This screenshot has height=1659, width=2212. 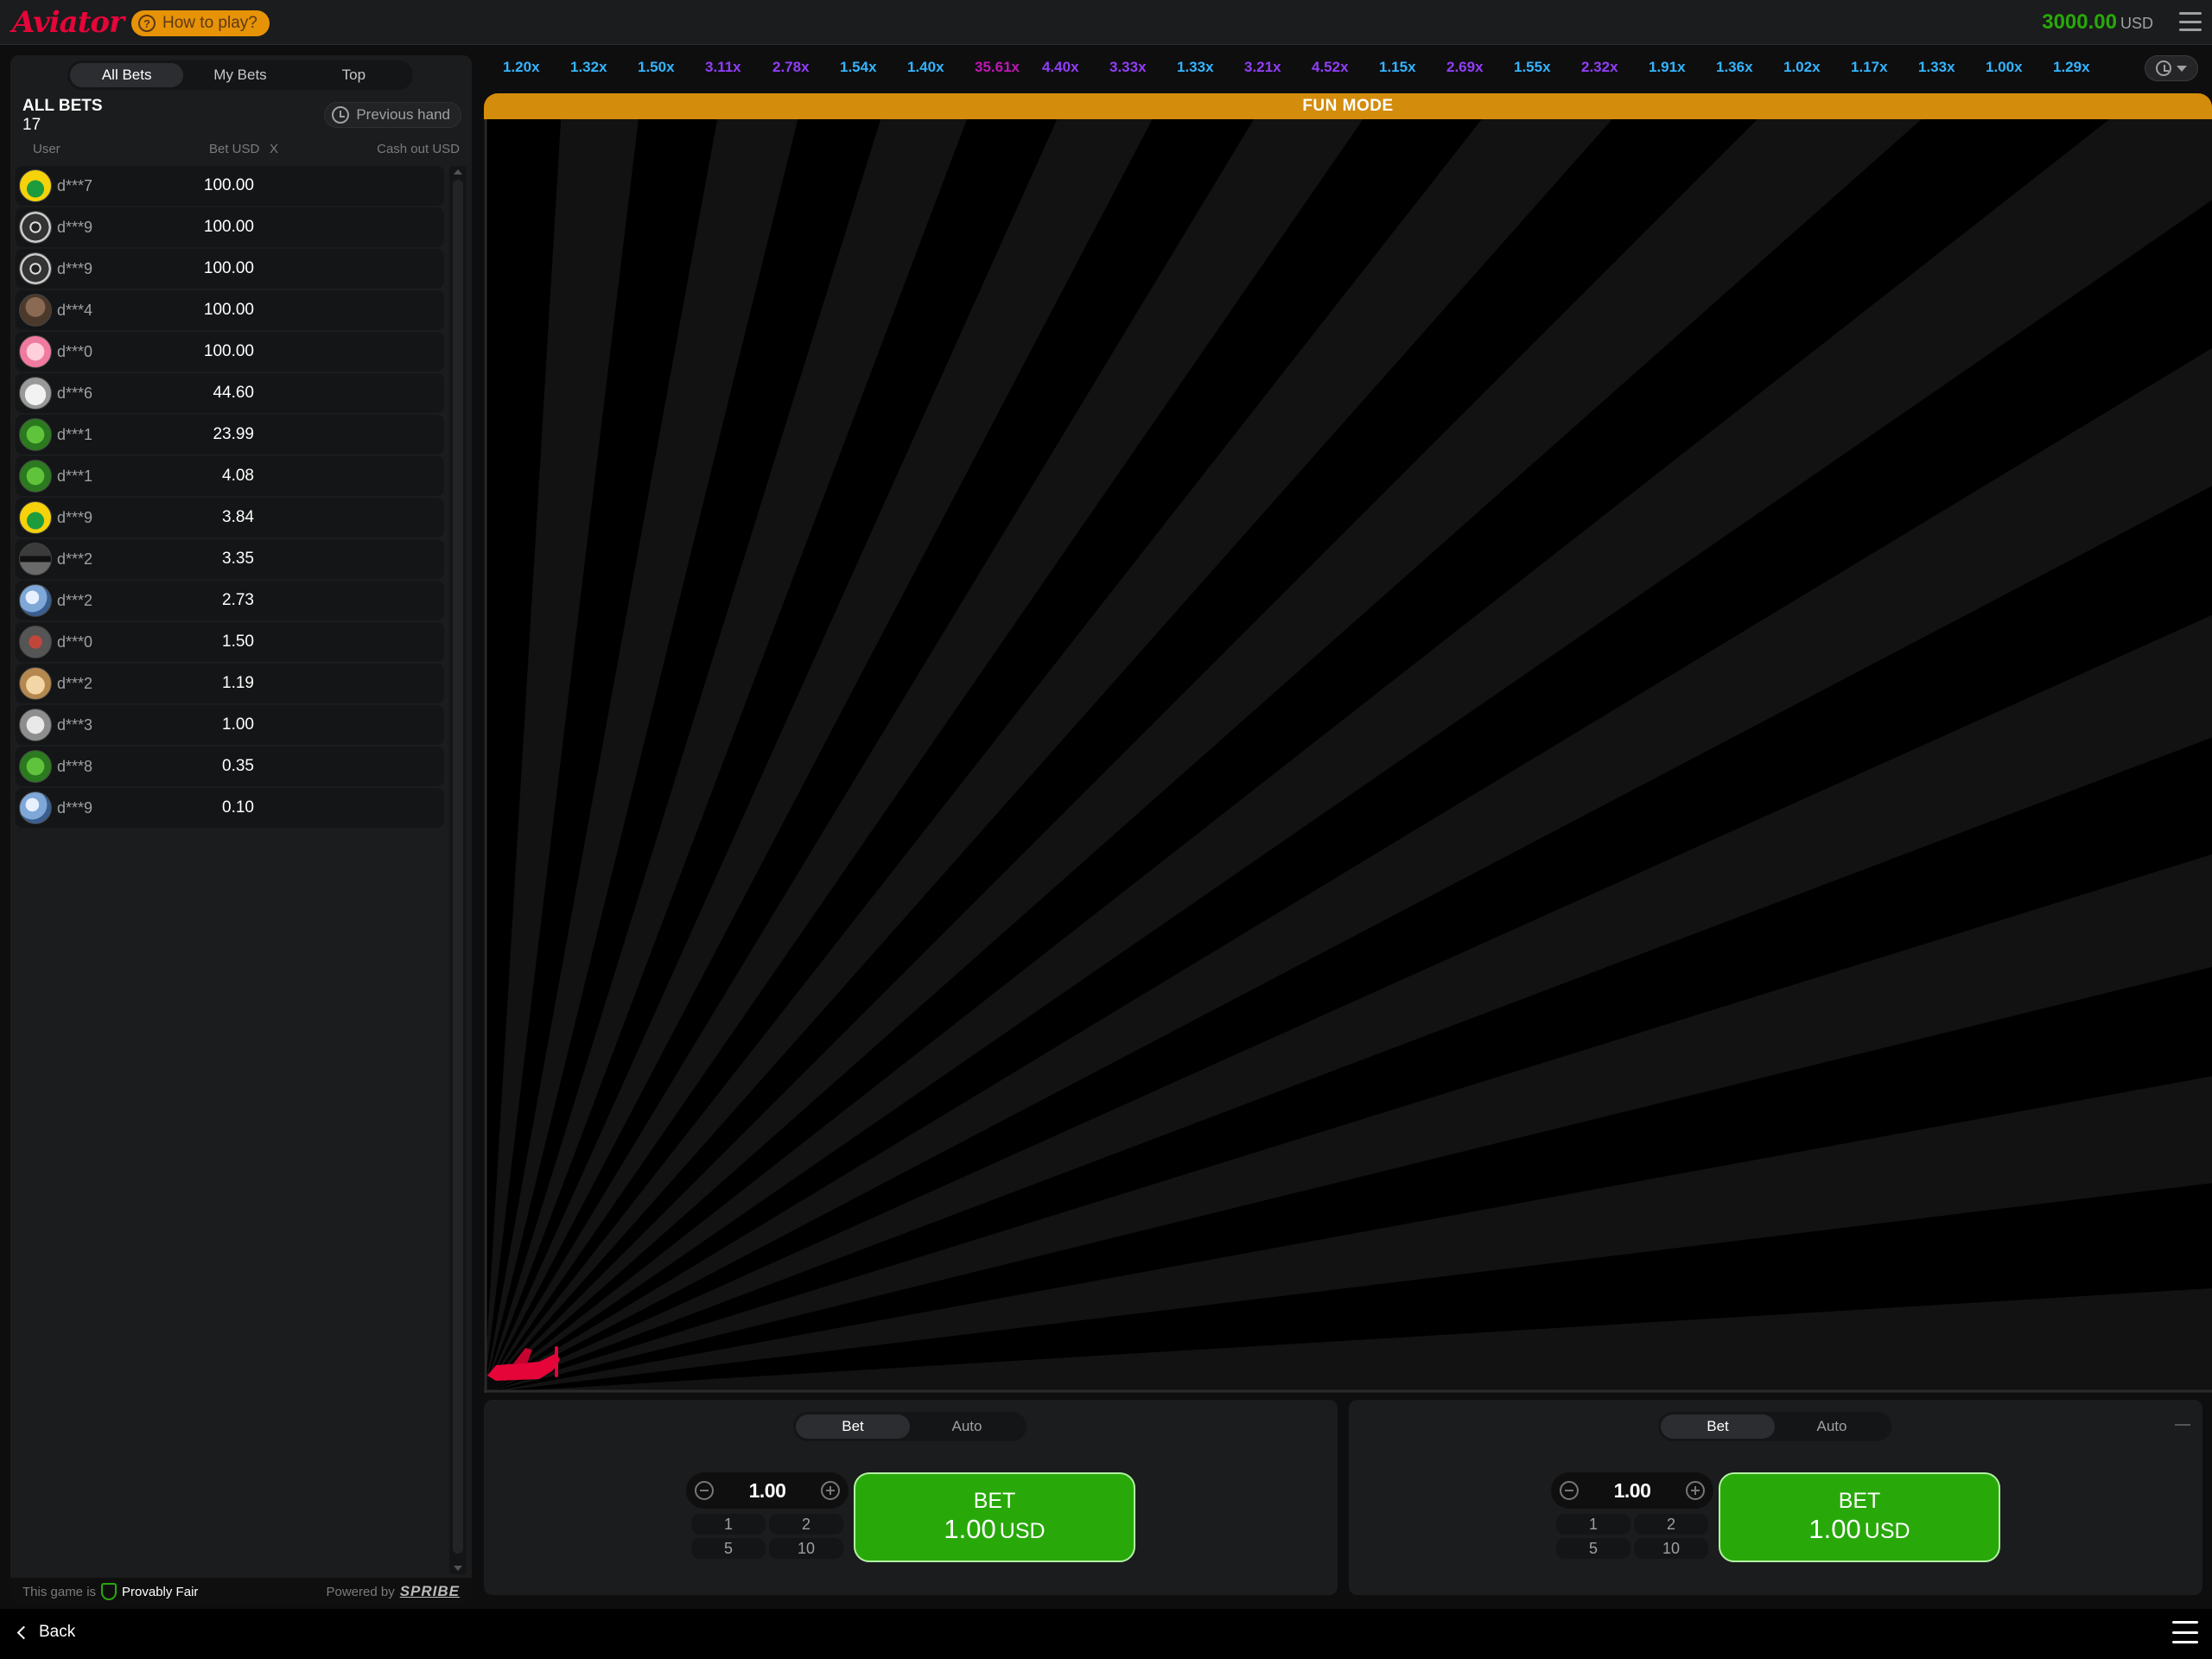 I want to click on bet-amount: 1.50, so click(x=238, y=641).